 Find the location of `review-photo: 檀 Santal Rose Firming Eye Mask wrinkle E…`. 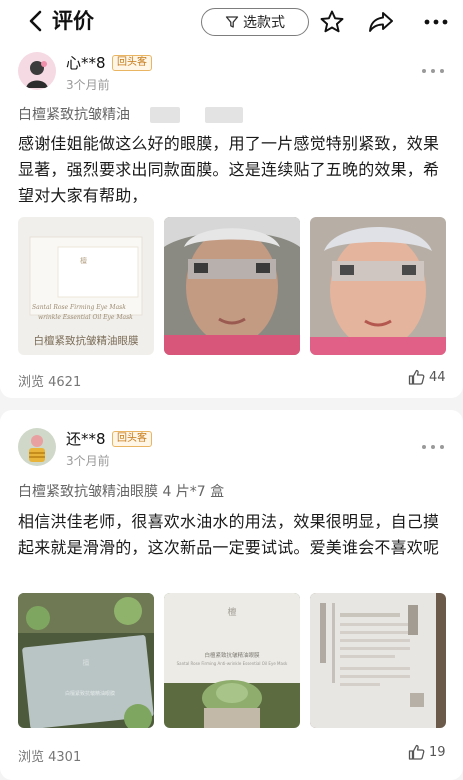

review-photo: 檀 Santal Rose Firming Eye Mask wrinkle E… is located at coordinates (86, 286).